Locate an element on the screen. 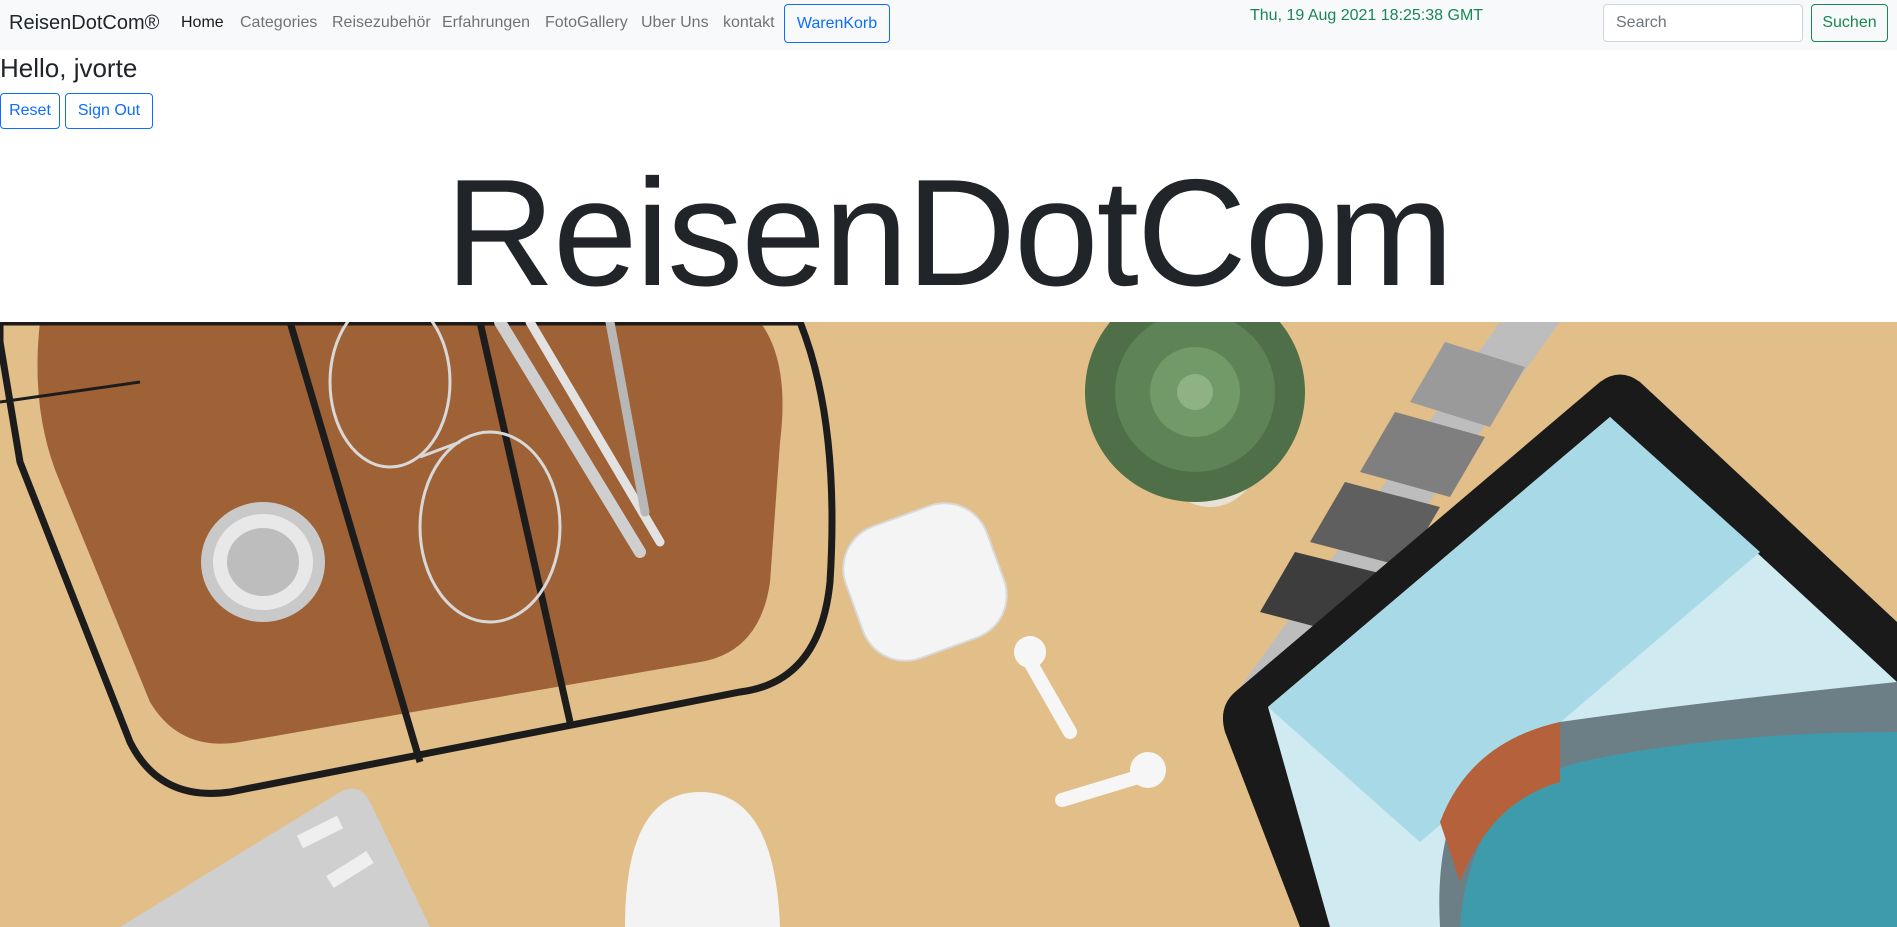 This screenshot has height=927, width=1897. nav-link-erfahrungen: Erfahrungen is located at coordinates (486, 23).